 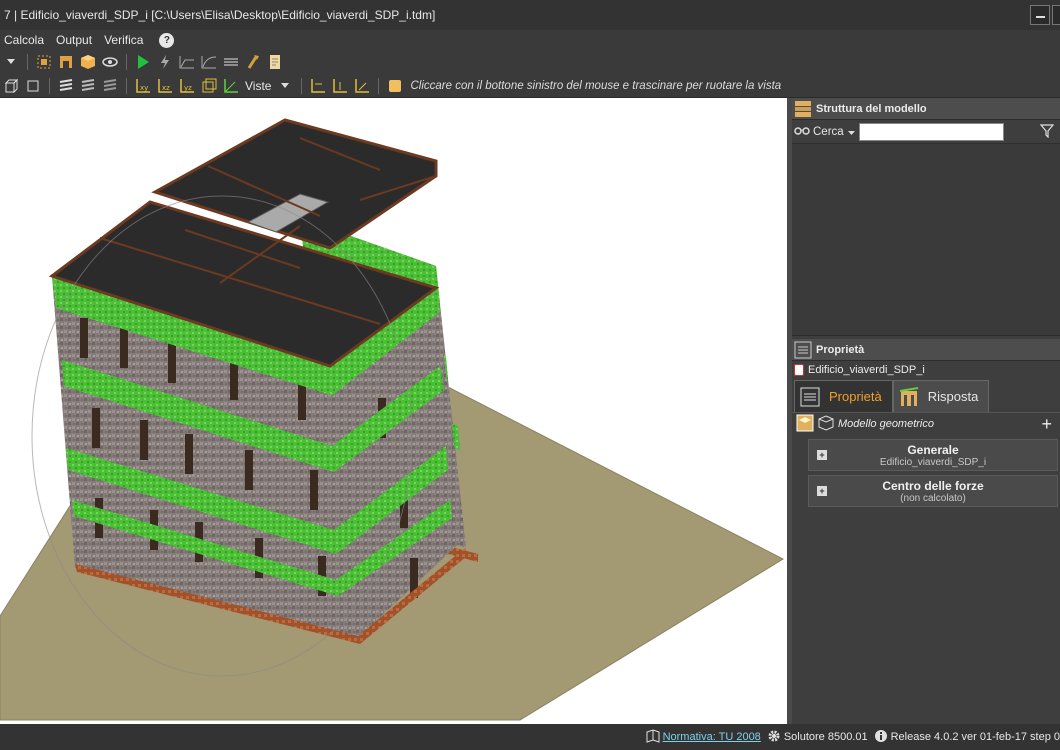 I want to click on main-toolbar, so click(x=530, y=62).